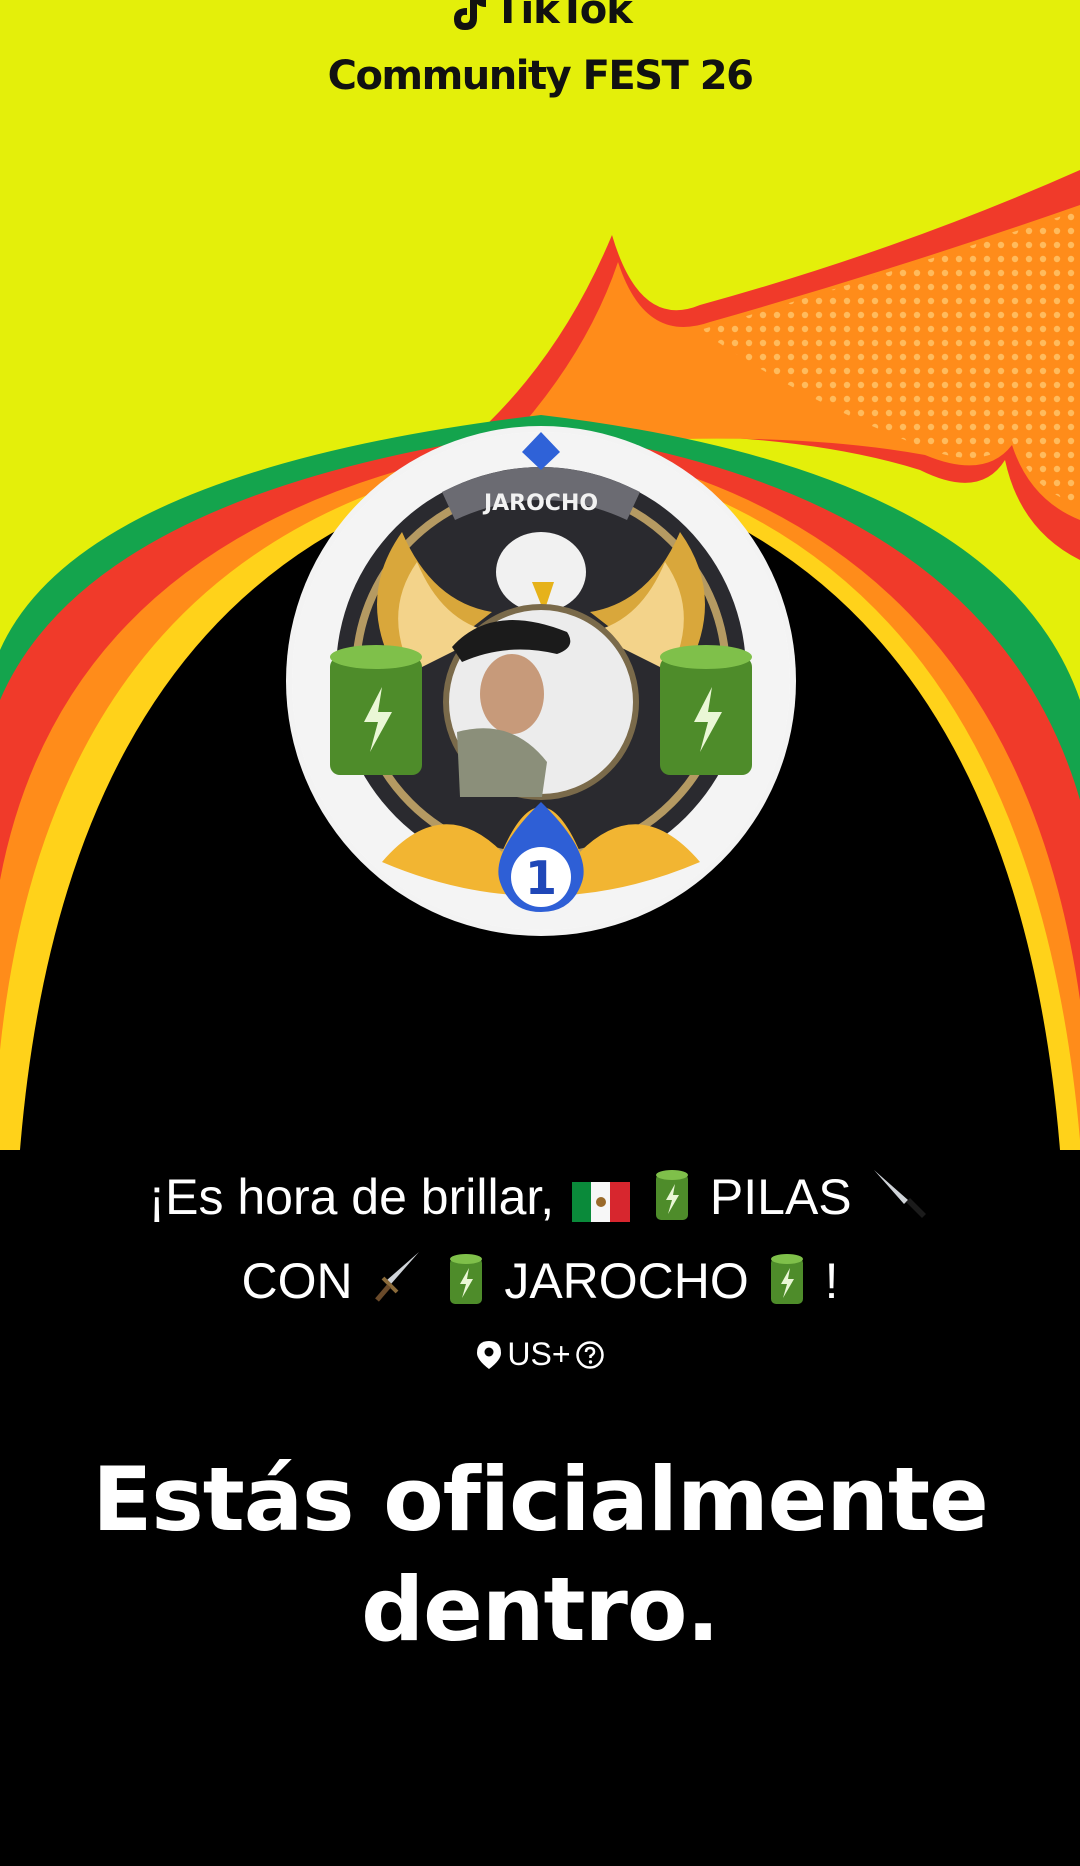 The height and width of the screenshot is (1866, 1080). I want to click on brand-row: TikTok, so click(540, 17).